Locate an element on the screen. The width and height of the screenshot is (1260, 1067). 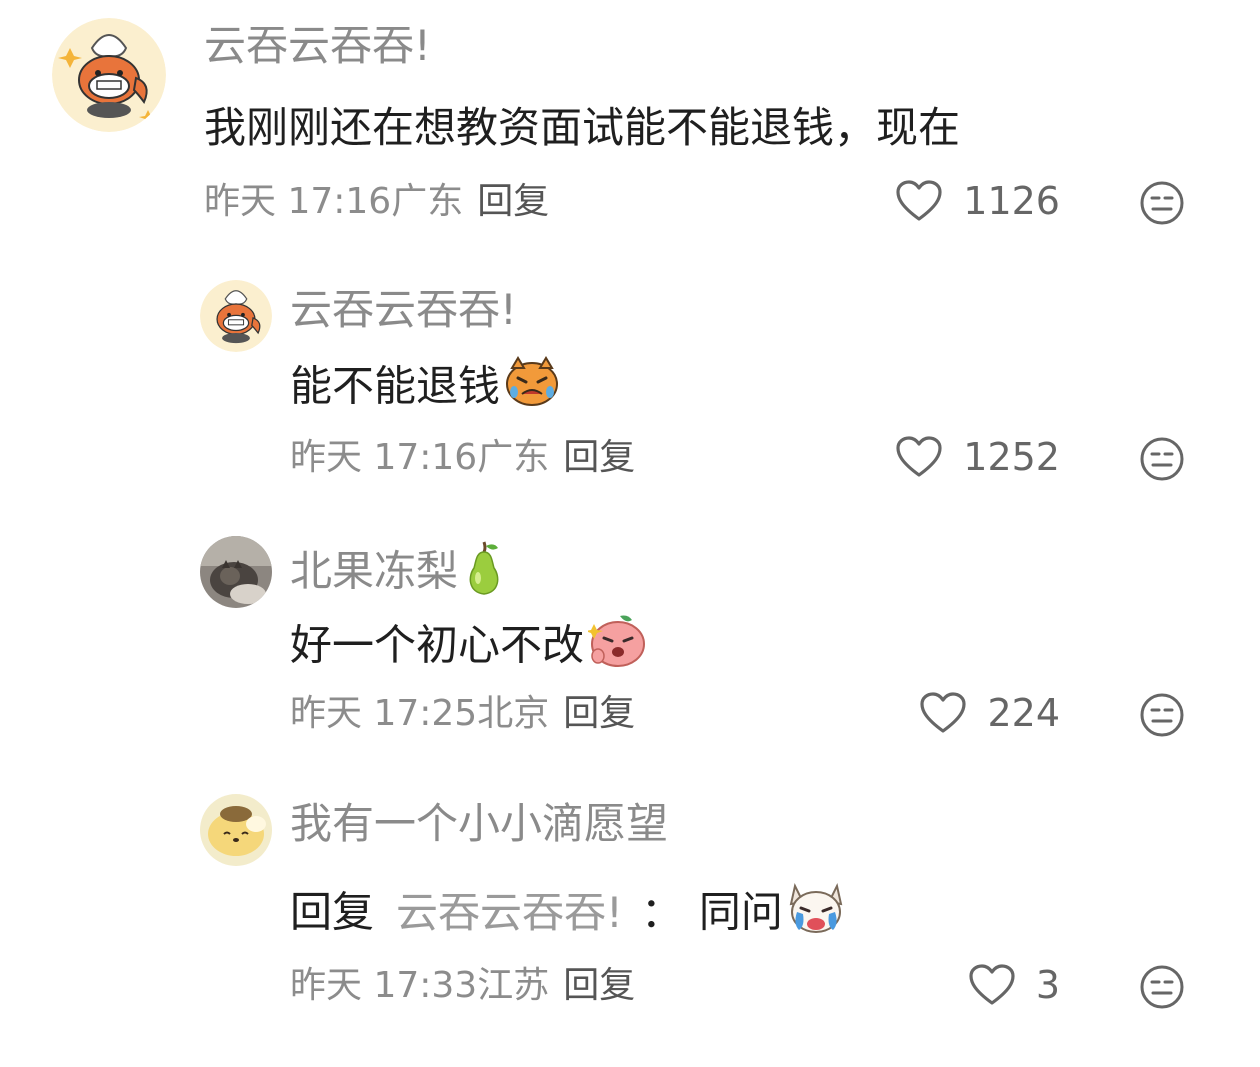
like-button: 224 is located at coordinates (989, 713).